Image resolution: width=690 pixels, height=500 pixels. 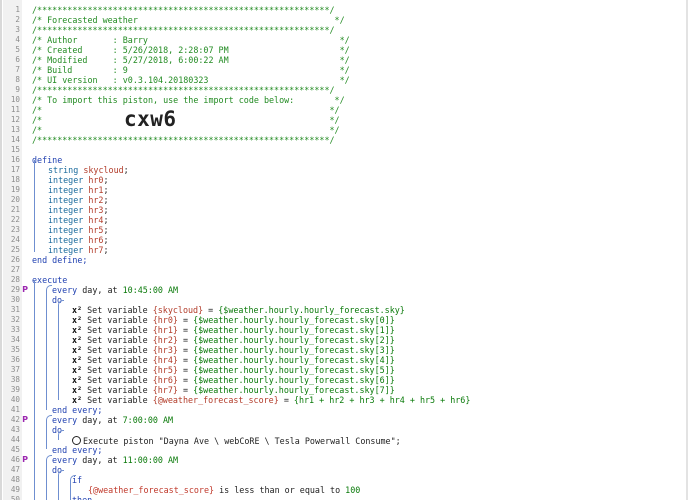 I want to click on time-value: 11:00:00 AM, so click(x=150, y=460).